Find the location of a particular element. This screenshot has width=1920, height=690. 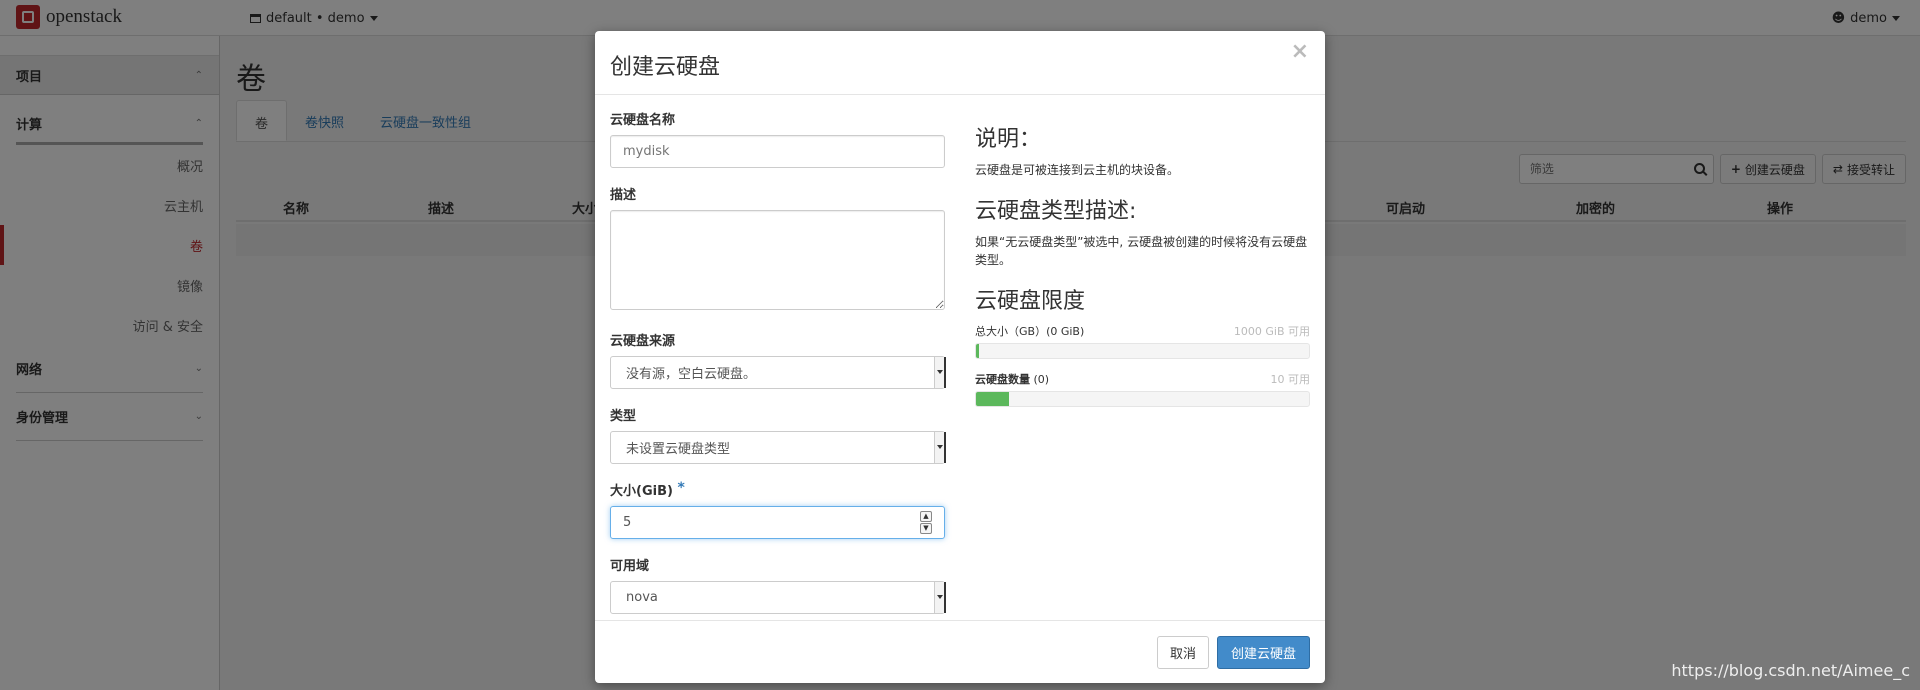

source-label: 云硬盘来源 is located at coordinates (643, 341).